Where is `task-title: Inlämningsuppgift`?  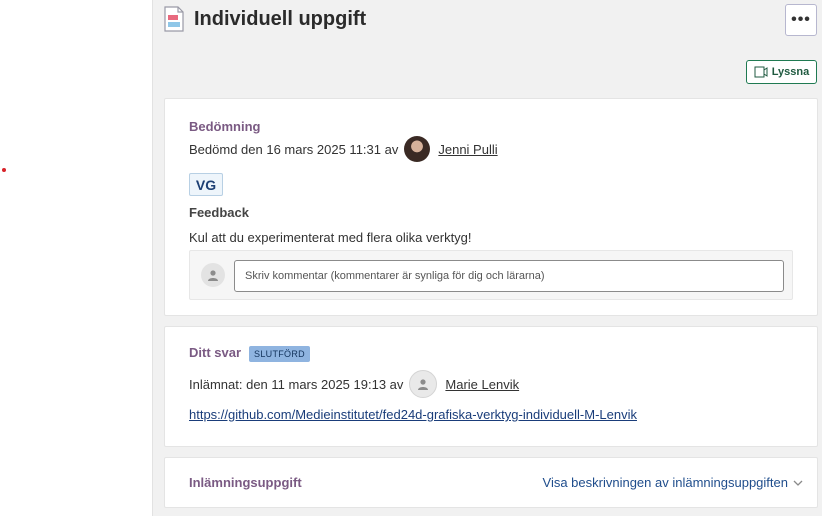 task-title: Inlämningsuppgift is located at coordinates (245, 482).